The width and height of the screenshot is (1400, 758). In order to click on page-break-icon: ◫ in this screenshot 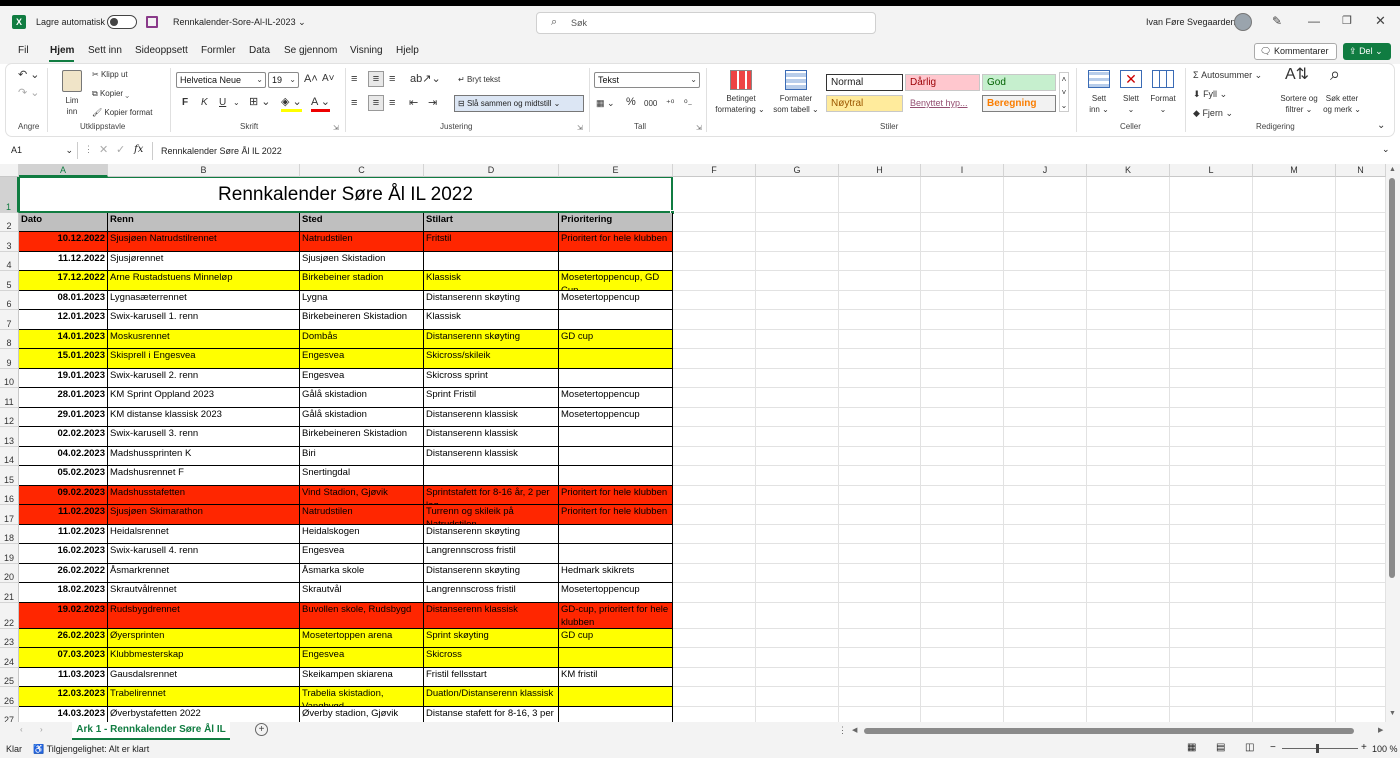, I will do `click(1249, 747)`.